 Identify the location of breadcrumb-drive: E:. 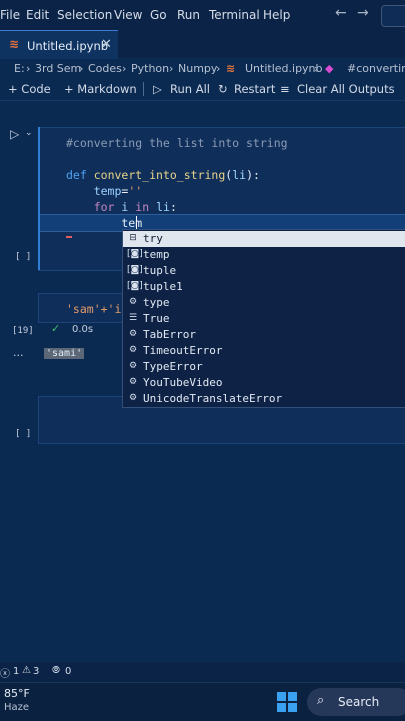
(19, 68).